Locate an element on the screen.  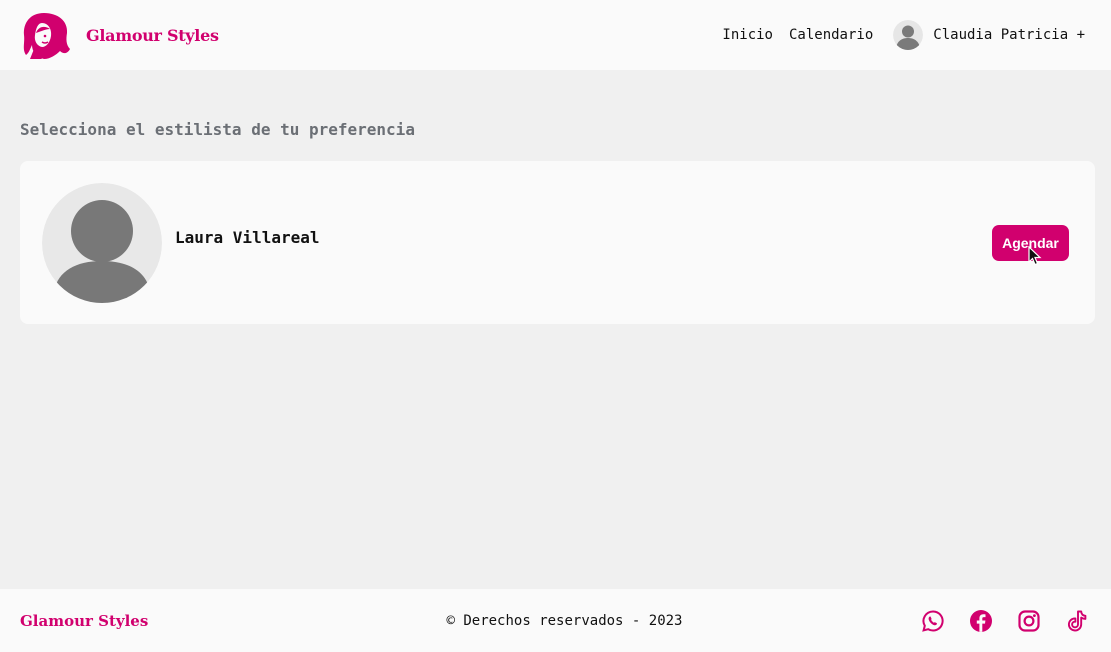
stylist-name: Laura Villareal is located at coordinates (247, 237).